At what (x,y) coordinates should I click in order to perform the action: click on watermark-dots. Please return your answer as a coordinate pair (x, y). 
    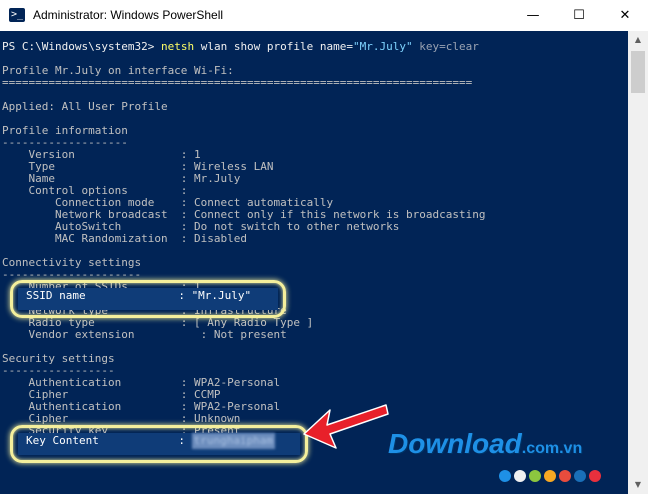
    Looking at the image, I should click on (551, 474).